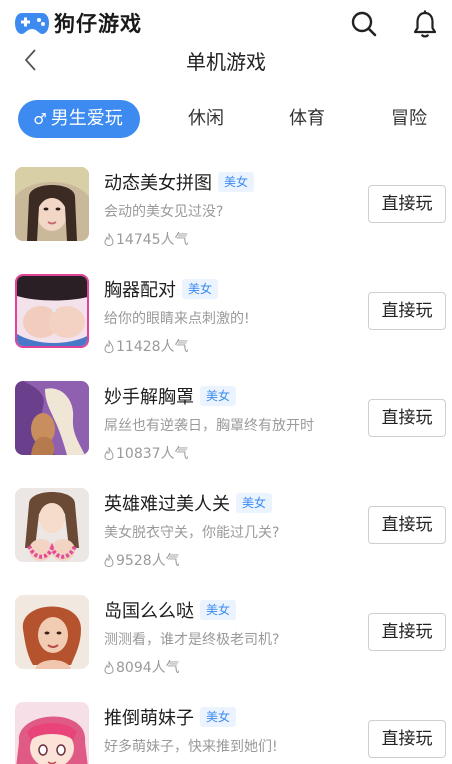 The width and height of the screenshot is (452, 764). I want to click on bell-icon, so click(425, 24).